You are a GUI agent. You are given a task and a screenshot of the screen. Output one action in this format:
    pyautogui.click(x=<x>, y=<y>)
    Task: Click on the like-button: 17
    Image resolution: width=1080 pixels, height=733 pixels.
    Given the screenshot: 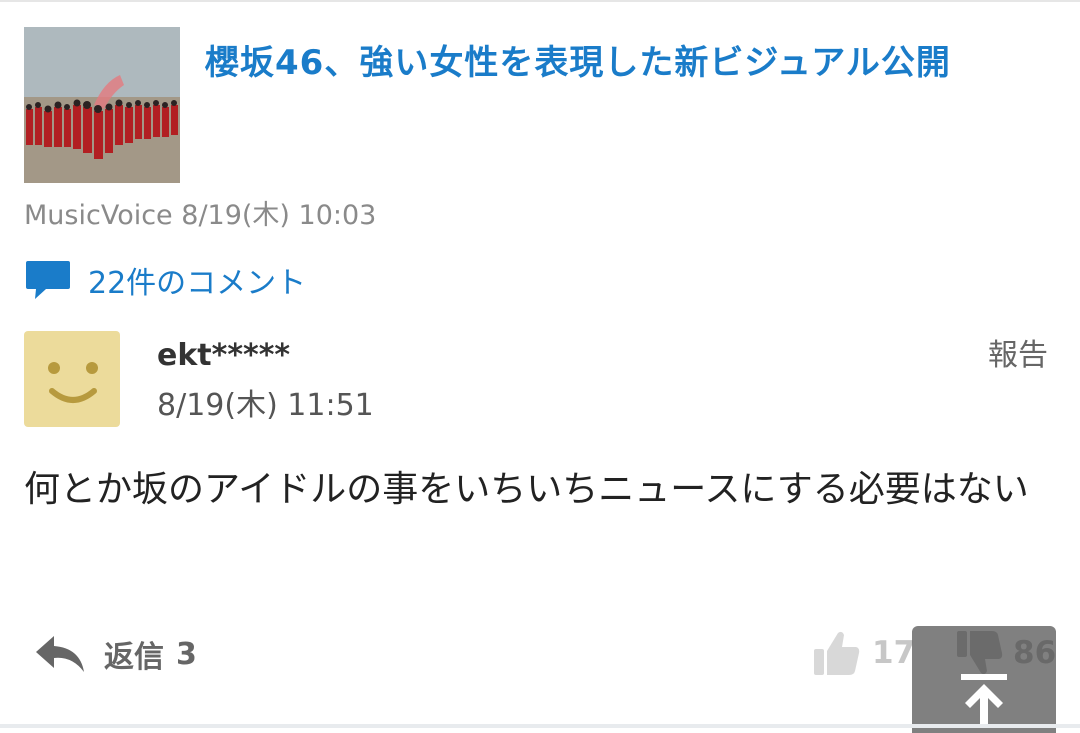 What is the action you would take?
    pyautogui.click(x=863, y=653)
    